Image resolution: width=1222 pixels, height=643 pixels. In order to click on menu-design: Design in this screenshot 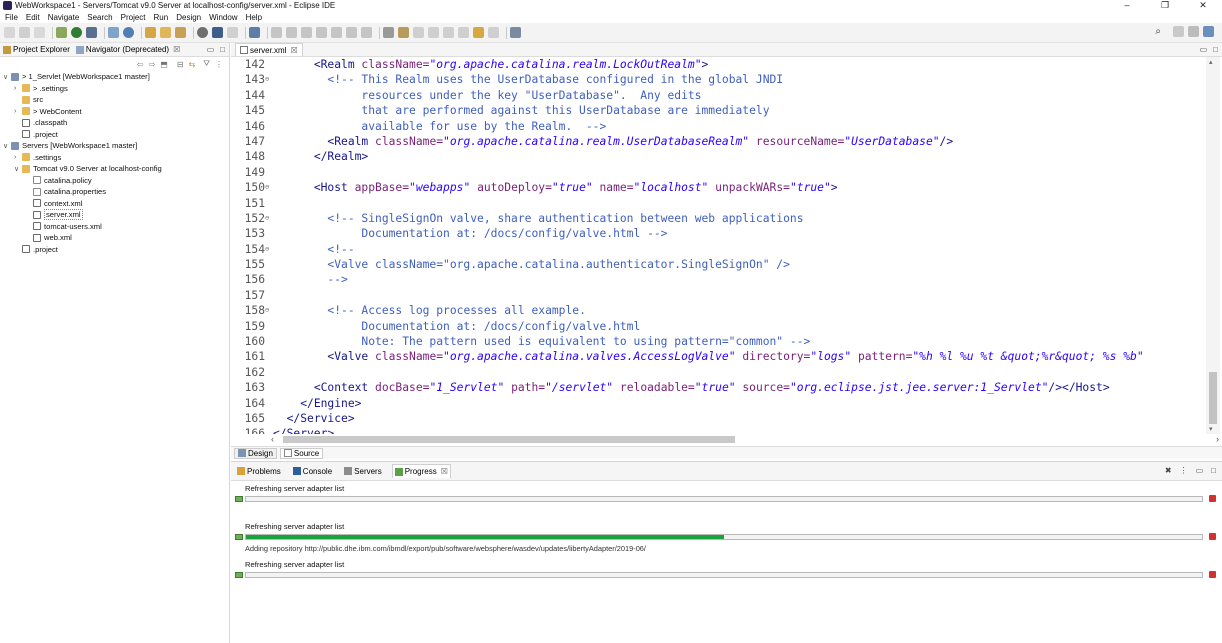, I will do `click(188, 17)`.